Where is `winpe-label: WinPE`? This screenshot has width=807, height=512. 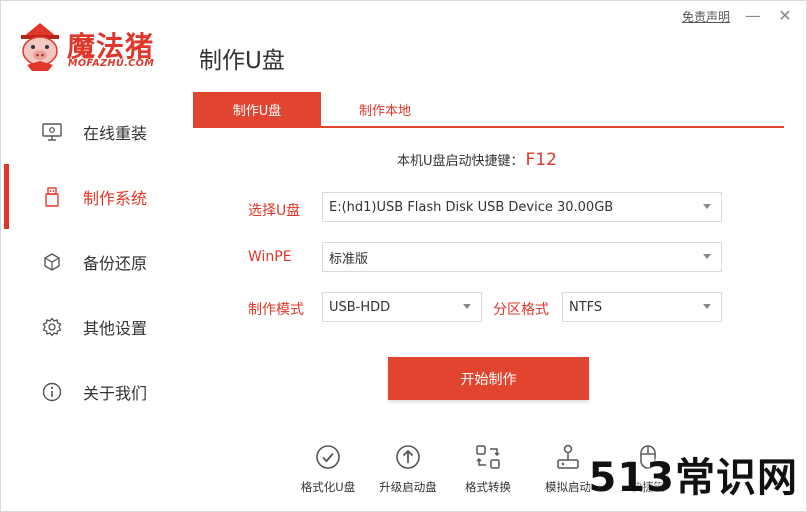
winpe-label: WinPE is located at coordinates (270, 257).